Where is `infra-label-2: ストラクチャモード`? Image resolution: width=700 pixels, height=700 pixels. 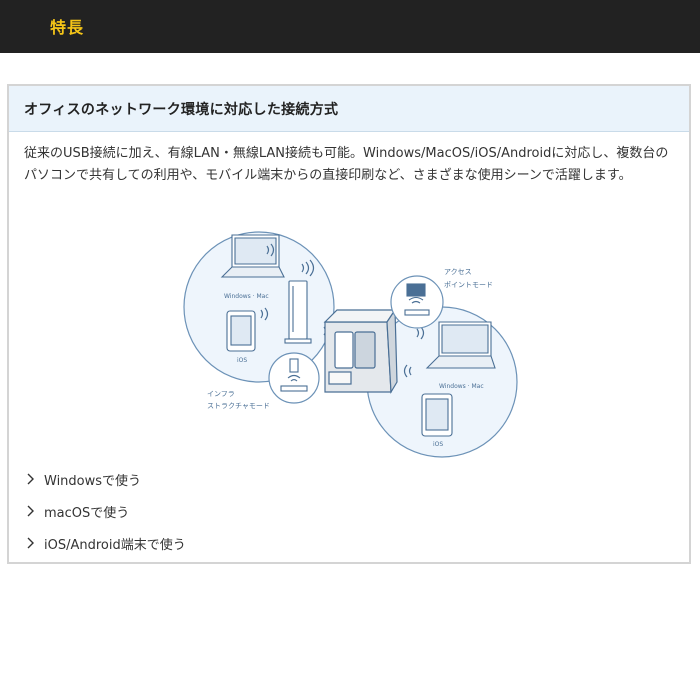 infra-label-2: ストラクチャモード is located at coordinates (238, 406).